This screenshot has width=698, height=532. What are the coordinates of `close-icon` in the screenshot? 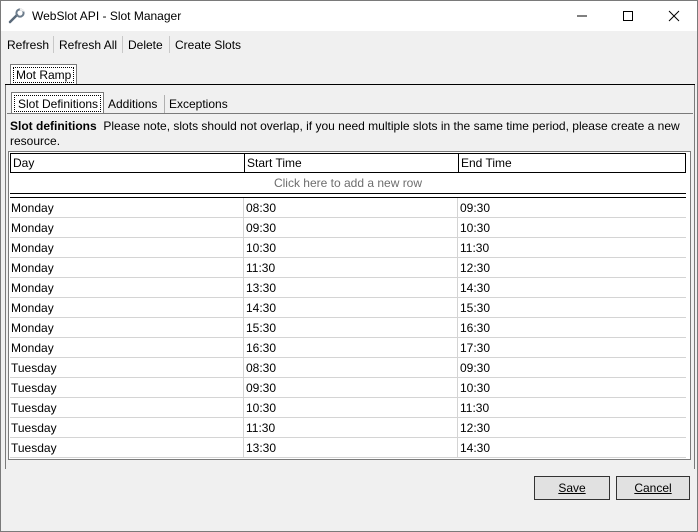 It's located at (674, 16).